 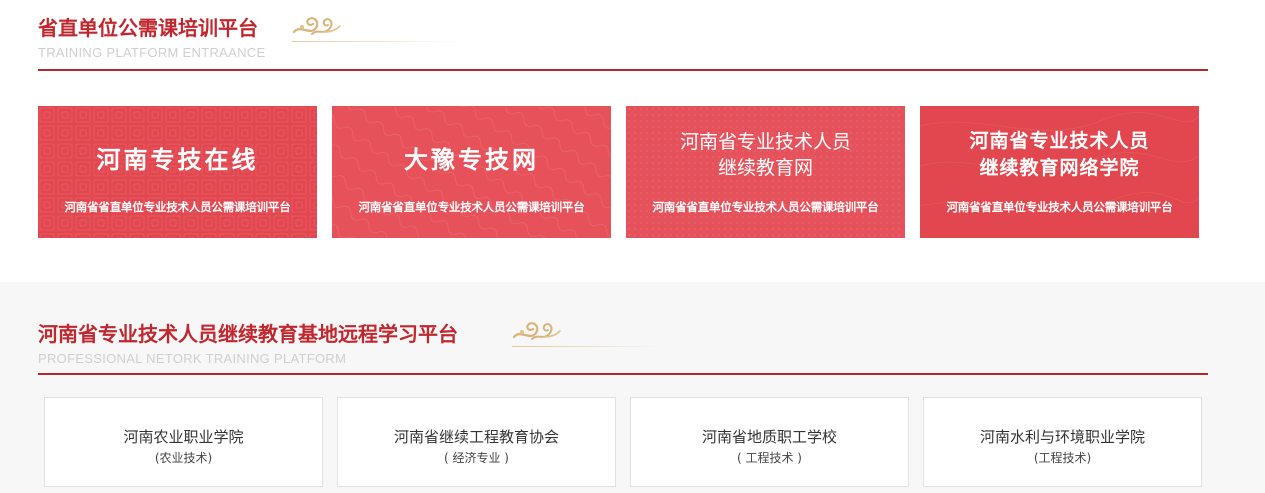 What do you see at coordinates (183, 458) in the screenshot?
I see `inst-note: (农业技术)` at bounding box center [183, 458].